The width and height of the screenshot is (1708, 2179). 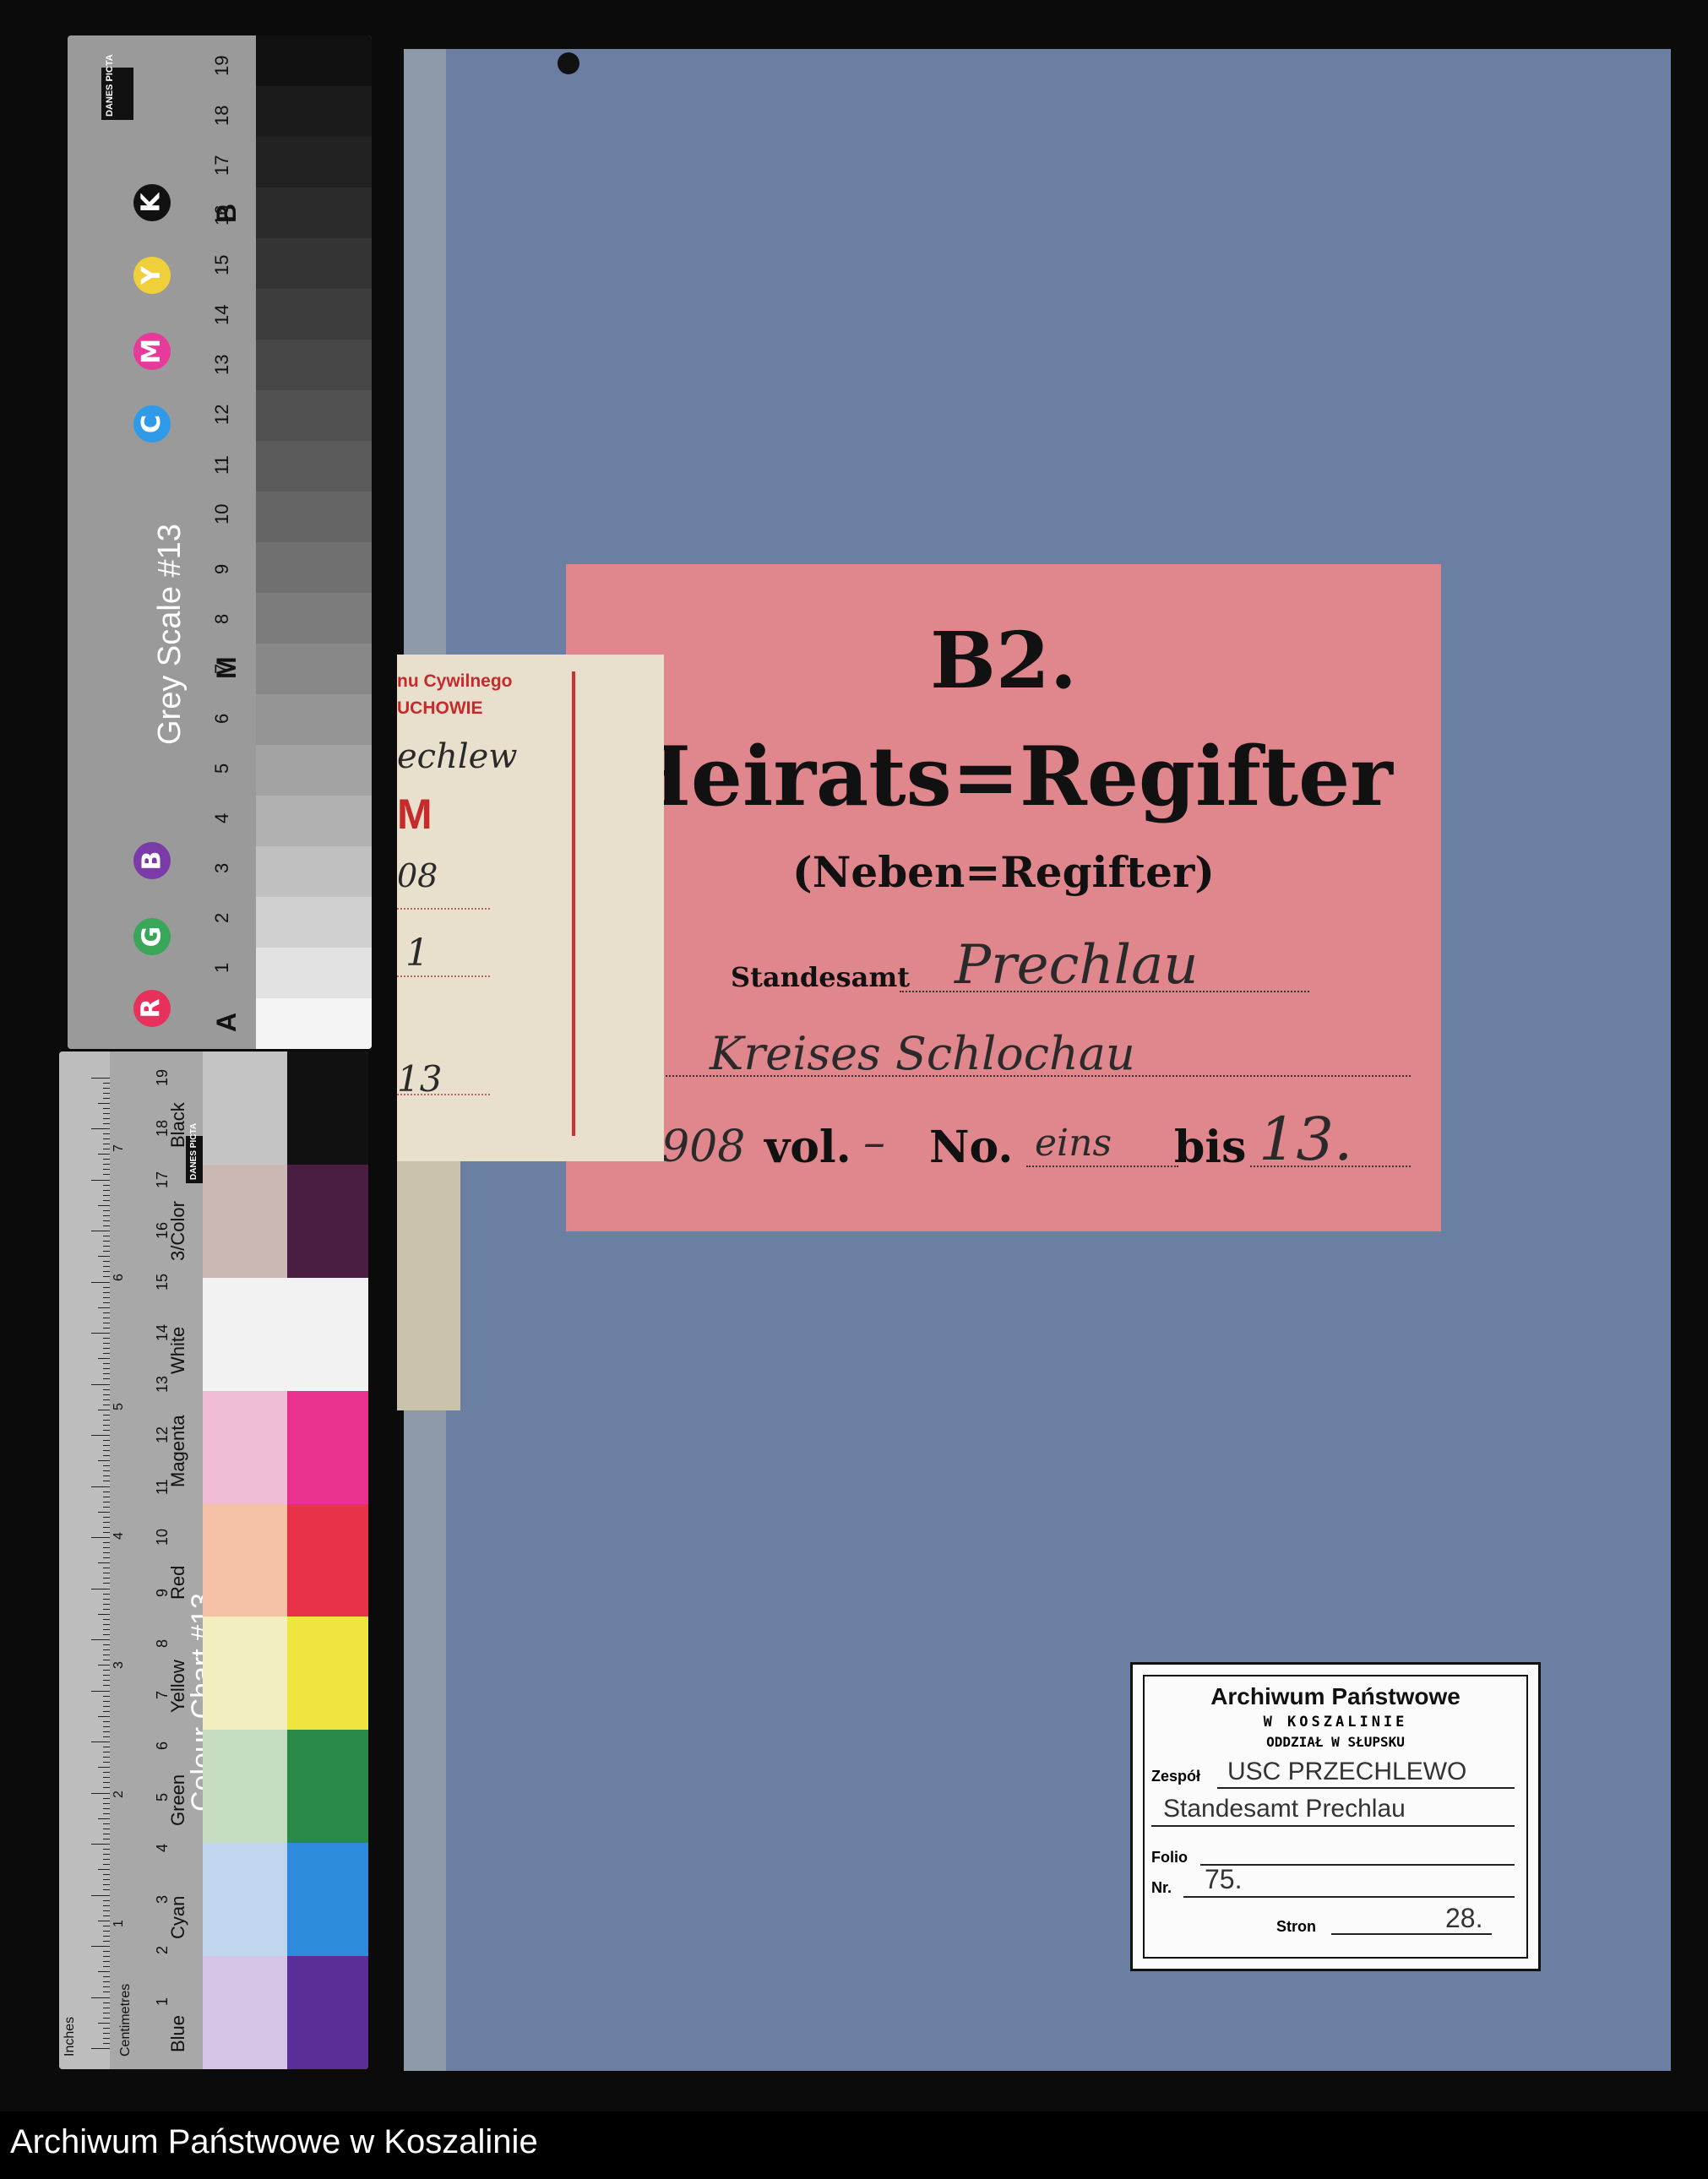 I want to click on binding-hole, so click(x=568, y=63).